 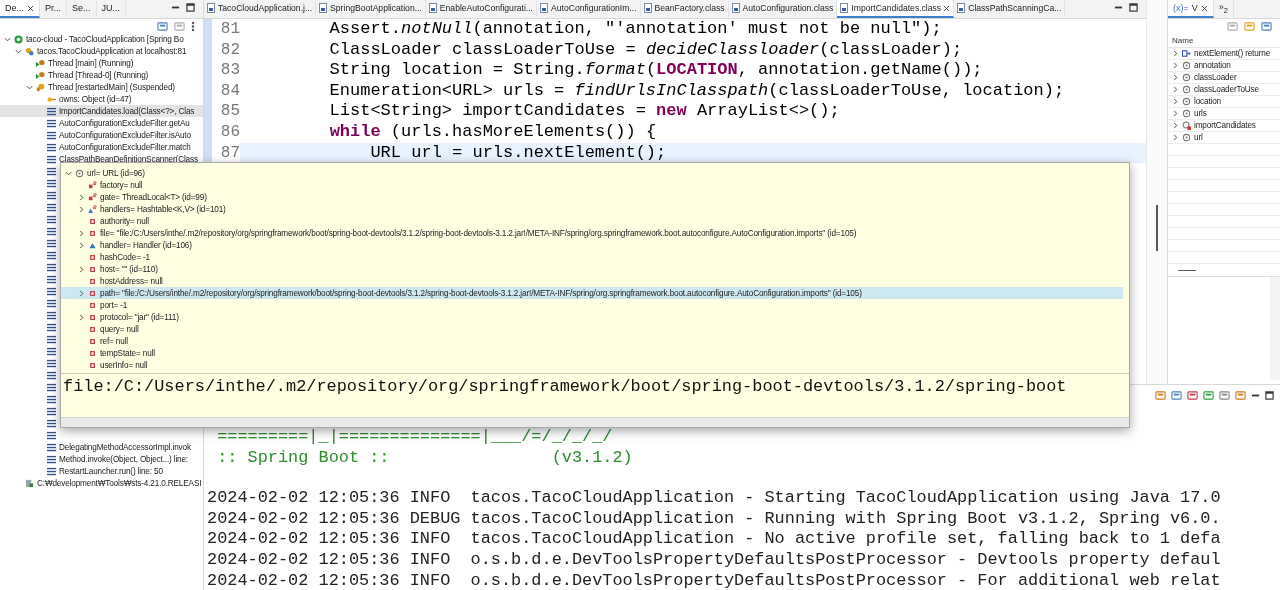 What do you see at coordinates (1224, 138) in the screenshot?
I see `variable-row: url` at bounding box center [1224, 138].